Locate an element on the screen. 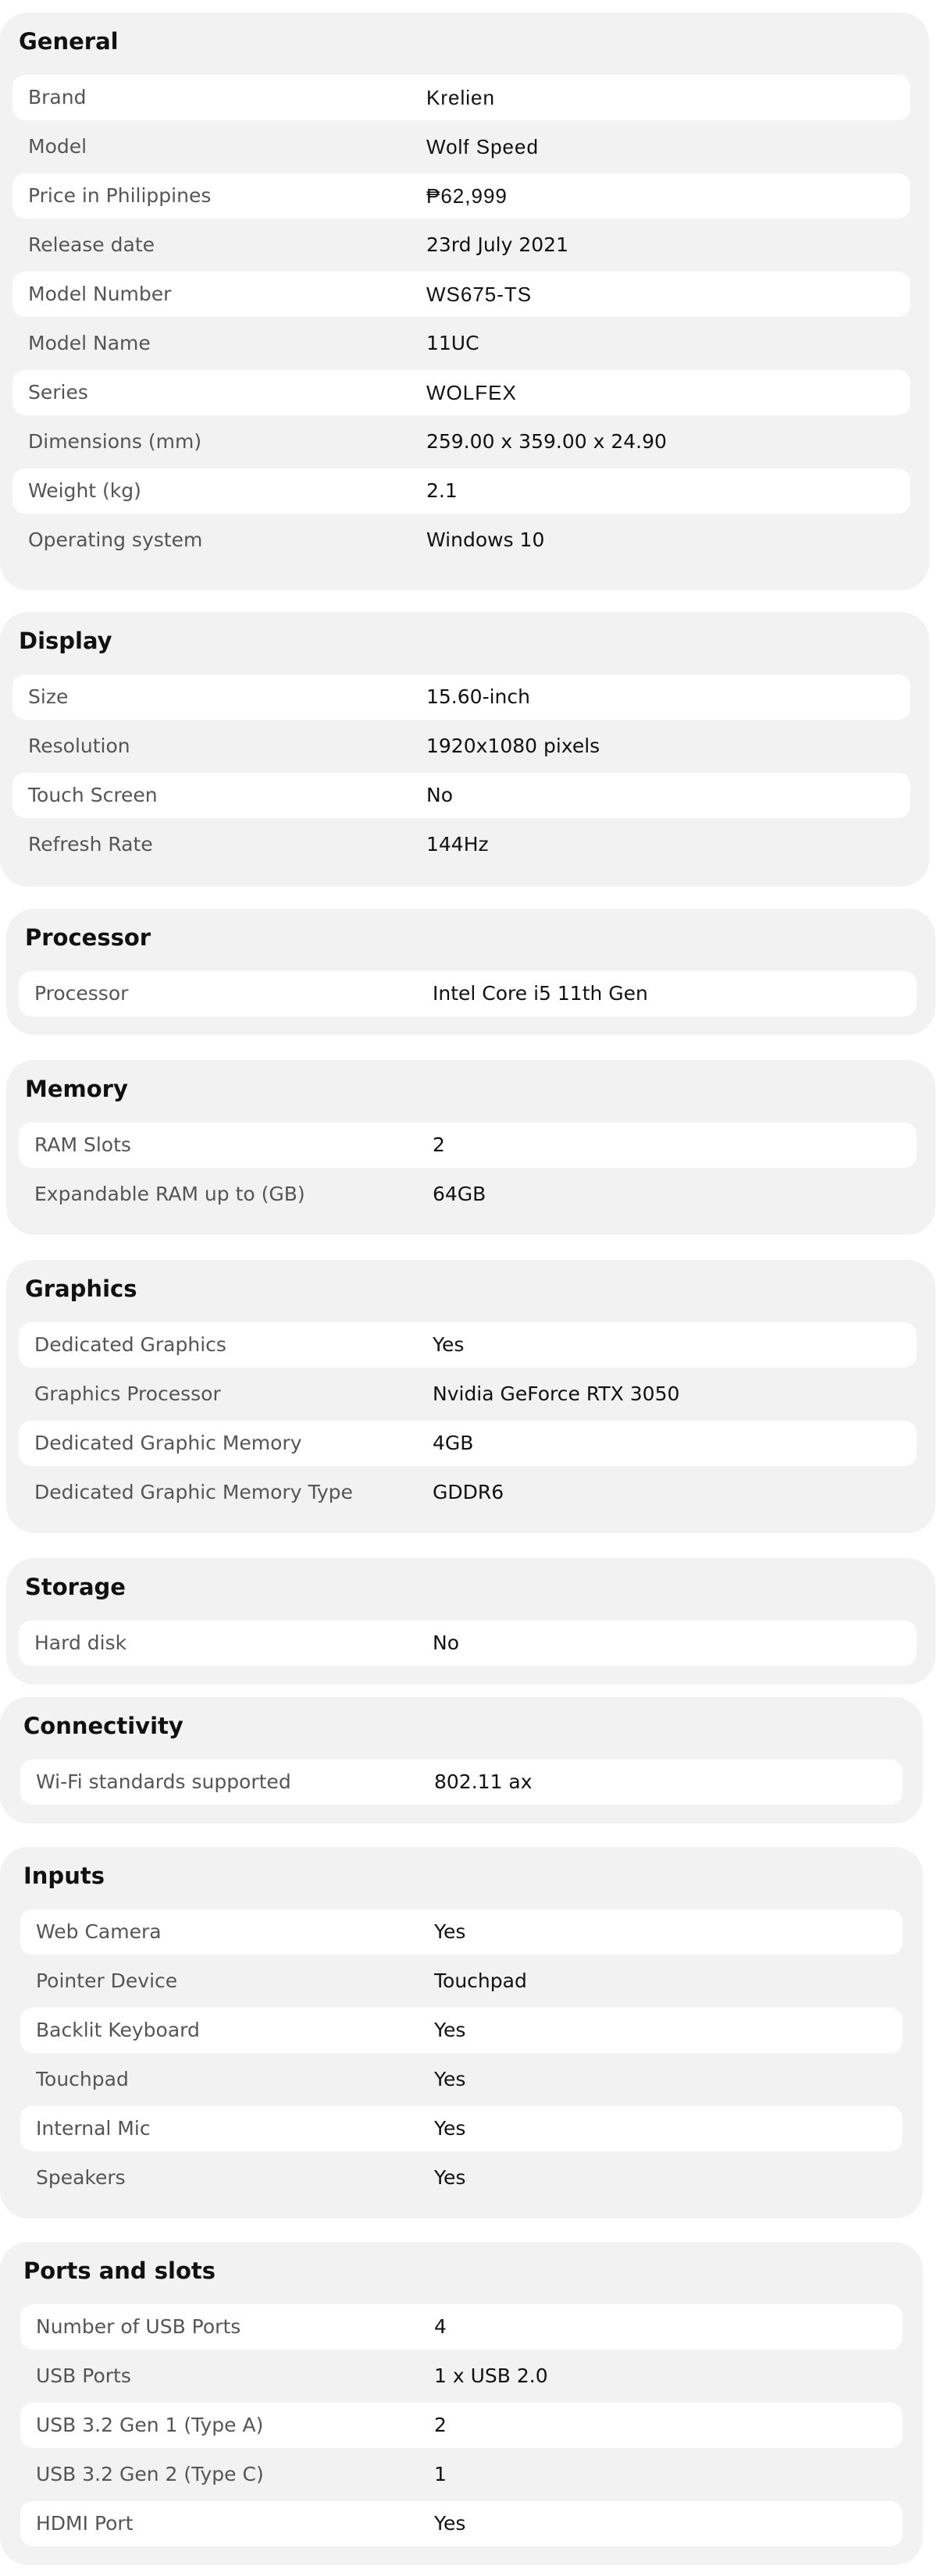  spec-row: Model Name 11UC is located at coordinates (461, 343).